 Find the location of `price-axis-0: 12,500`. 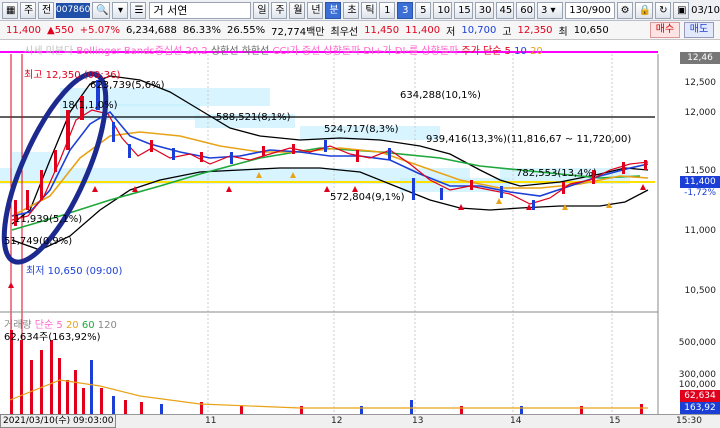

price-axis-0: 12,500 is located at coordinates (700, 83).